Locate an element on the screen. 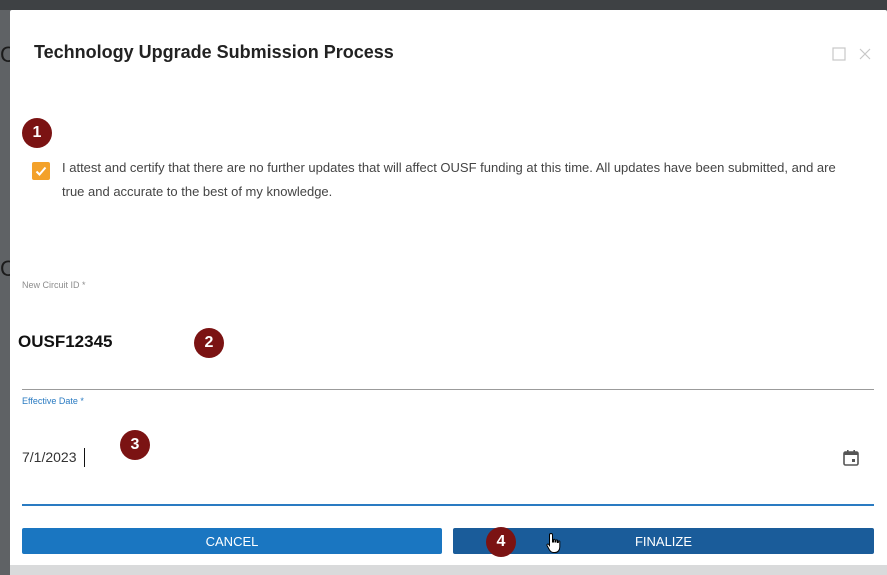  close-icon is located at coordinates (865, 54).